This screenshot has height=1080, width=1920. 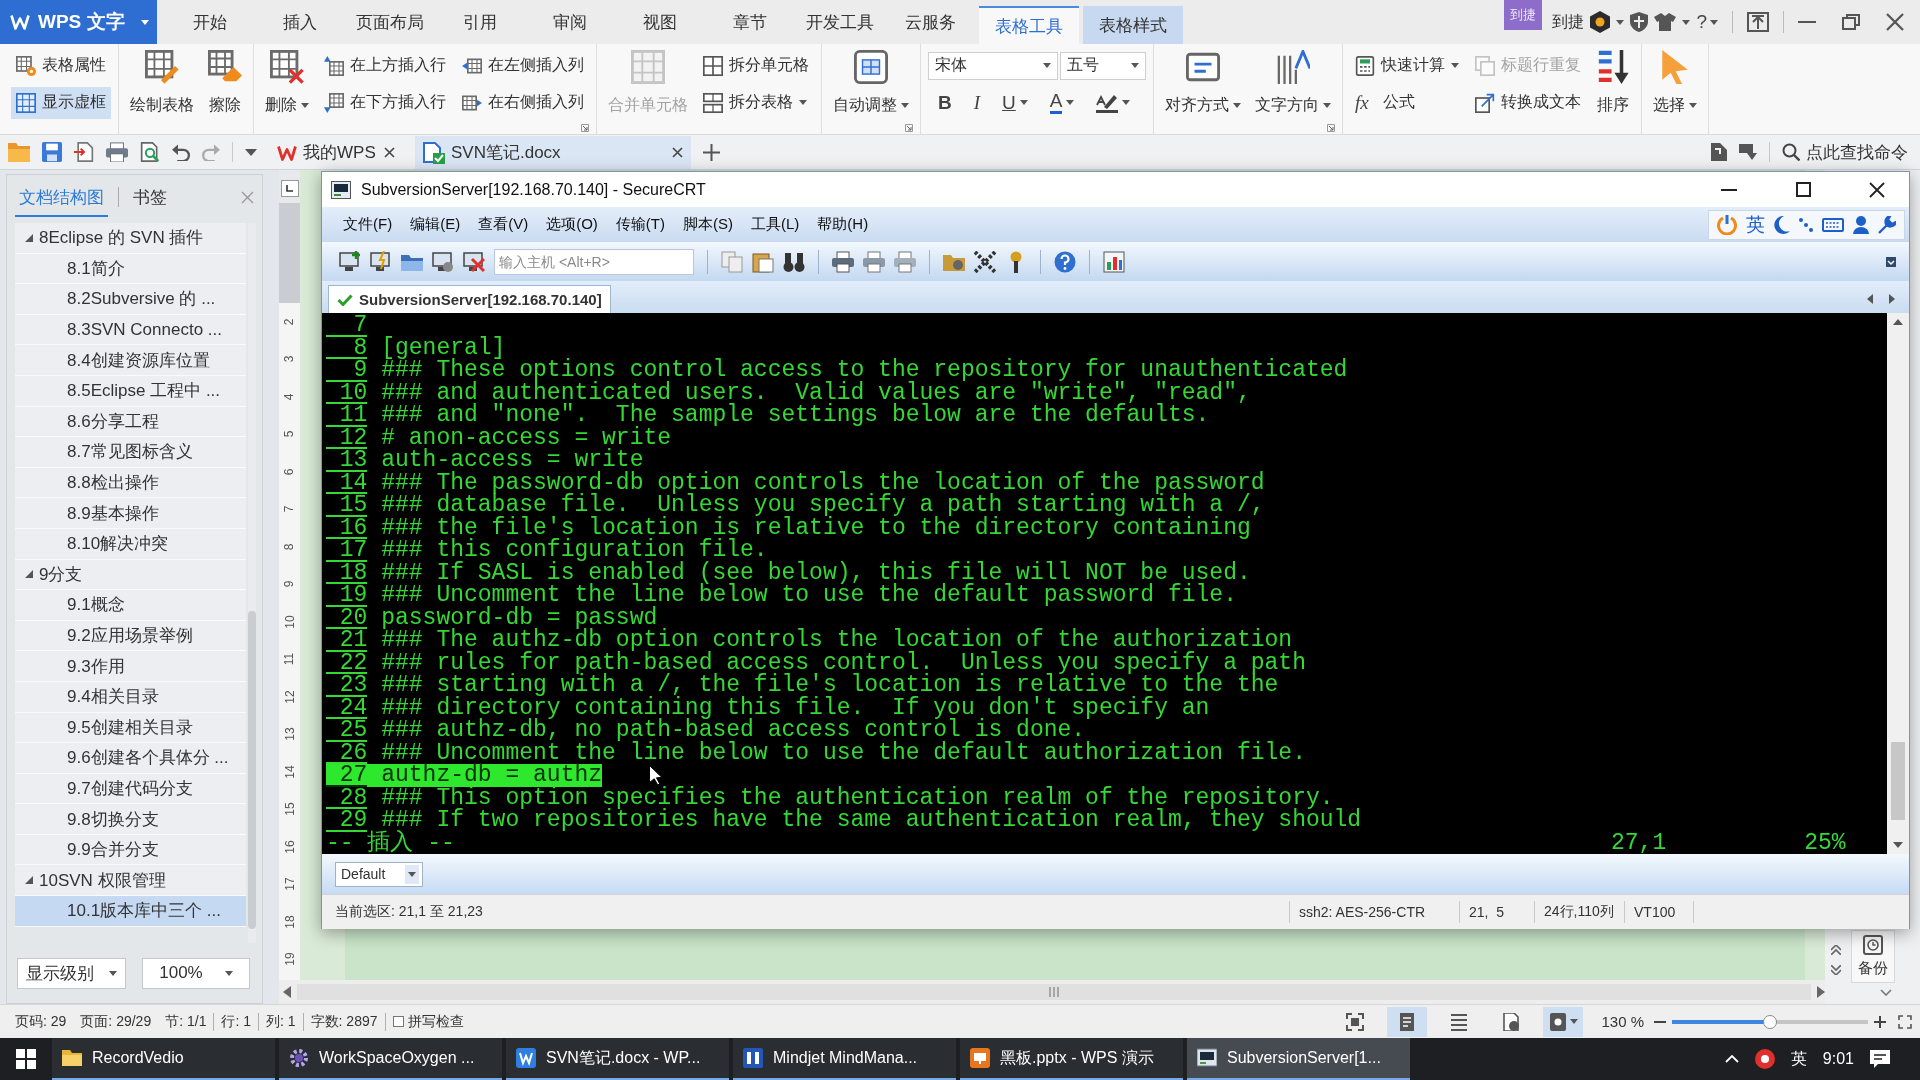 I want to click on ribbon-button: 在上方插入行, so click(x=385, y=65).